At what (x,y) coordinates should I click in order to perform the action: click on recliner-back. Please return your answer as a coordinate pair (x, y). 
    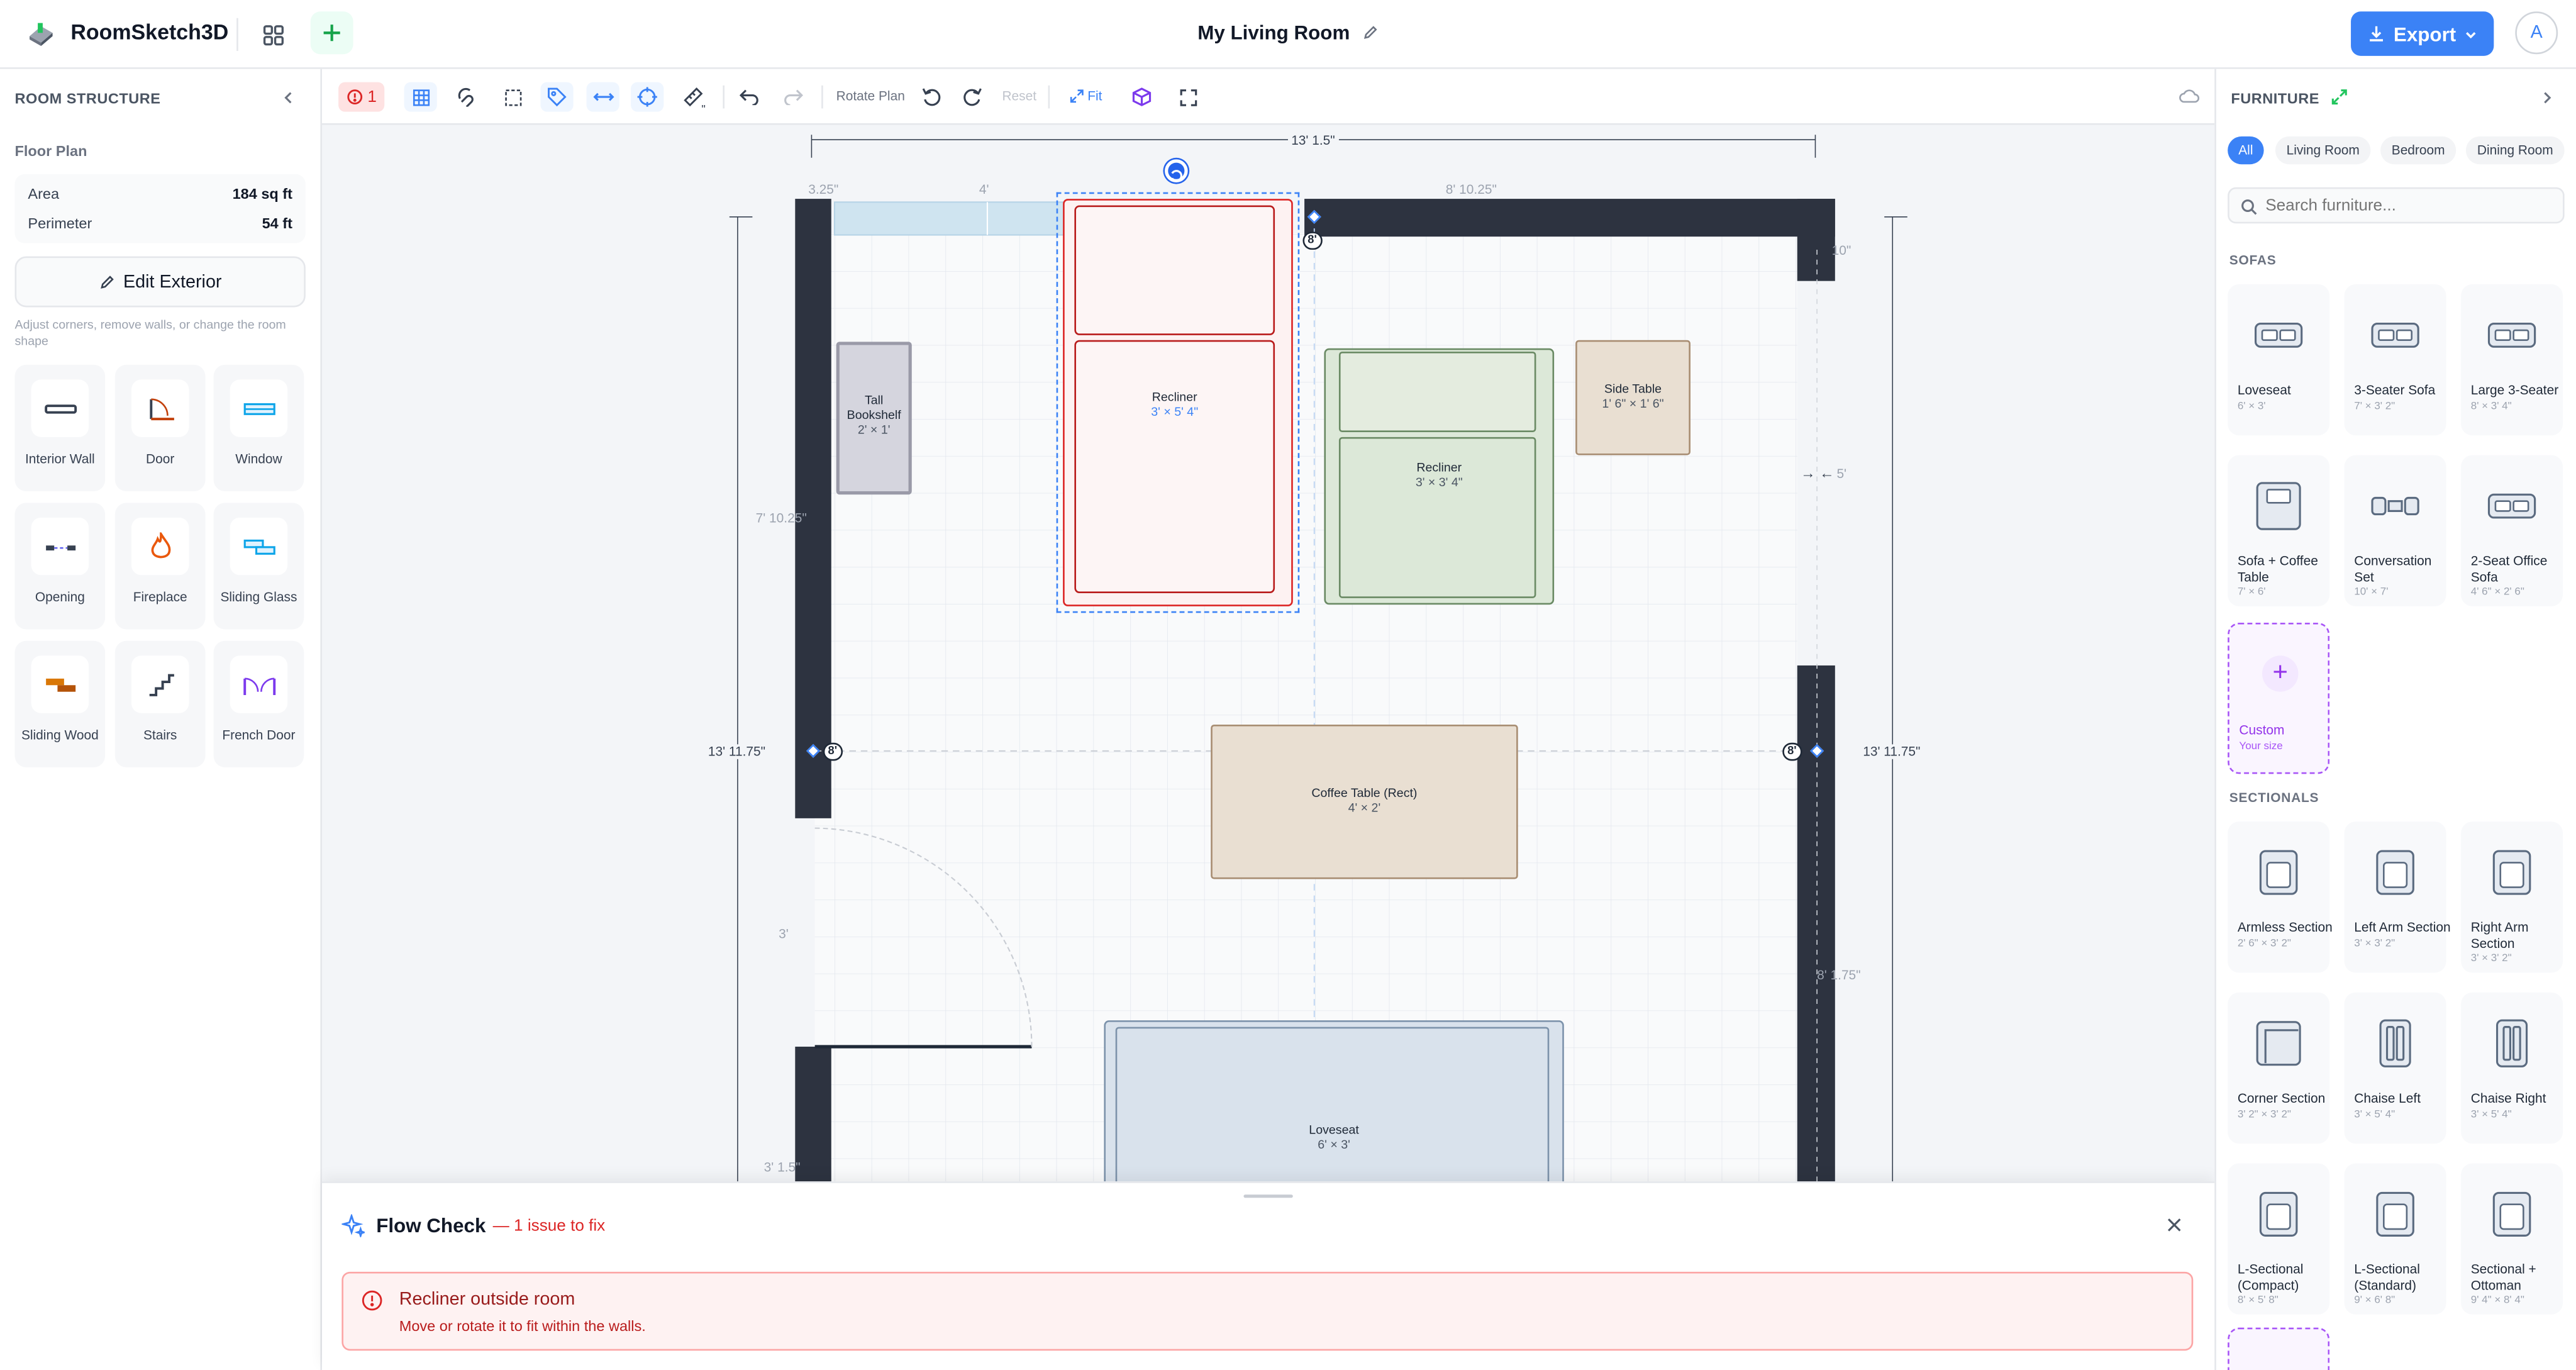
    Looking at the image, I should click on (1437, 392).